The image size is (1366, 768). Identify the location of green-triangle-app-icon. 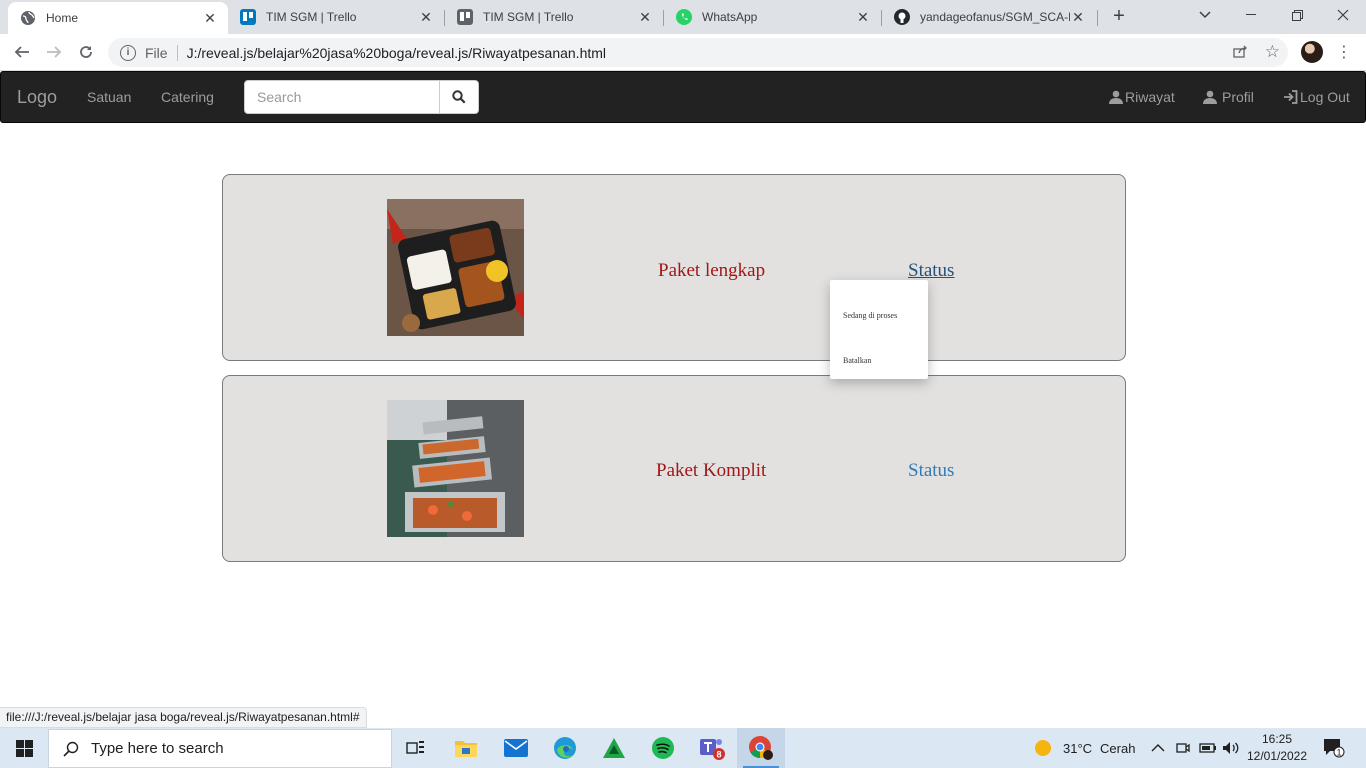
(614, 748).